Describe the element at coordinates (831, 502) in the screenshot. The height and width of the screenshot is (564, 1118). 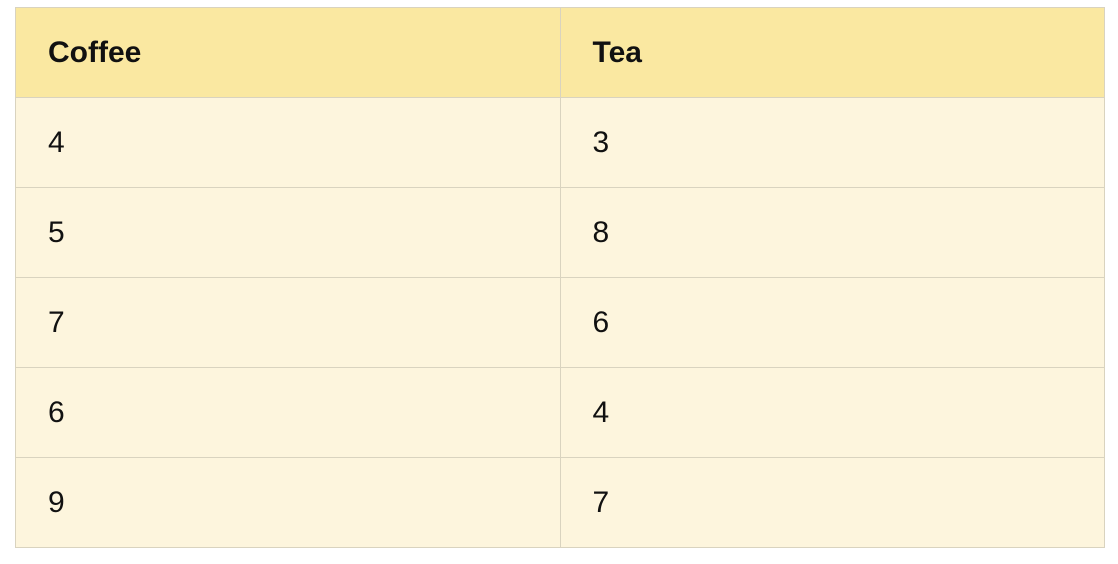
I see `table-cell-tea: 7` at that location.